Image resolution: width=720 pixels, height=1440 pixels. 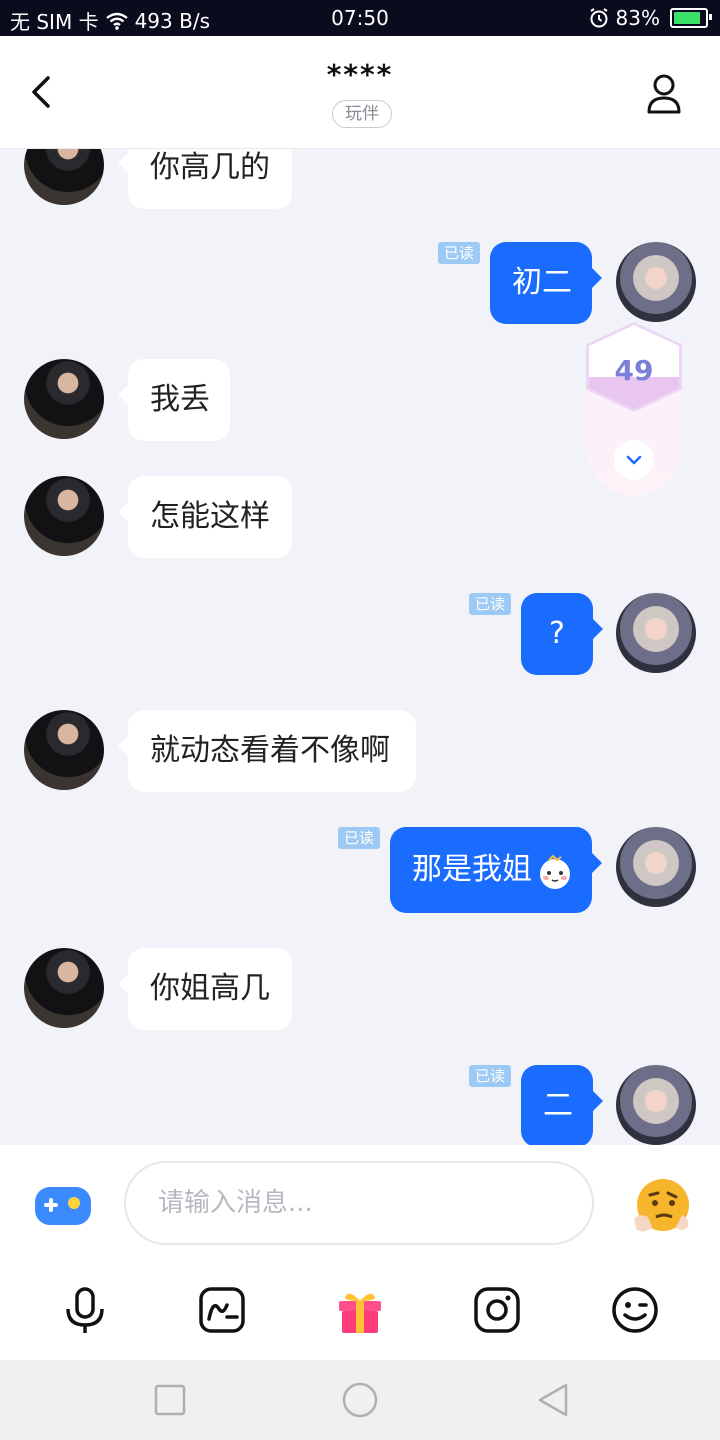 What do you see at coordinates (85, 1310) in the screenshot?
I see `mic-icon` at bounding box center [85, 1310].